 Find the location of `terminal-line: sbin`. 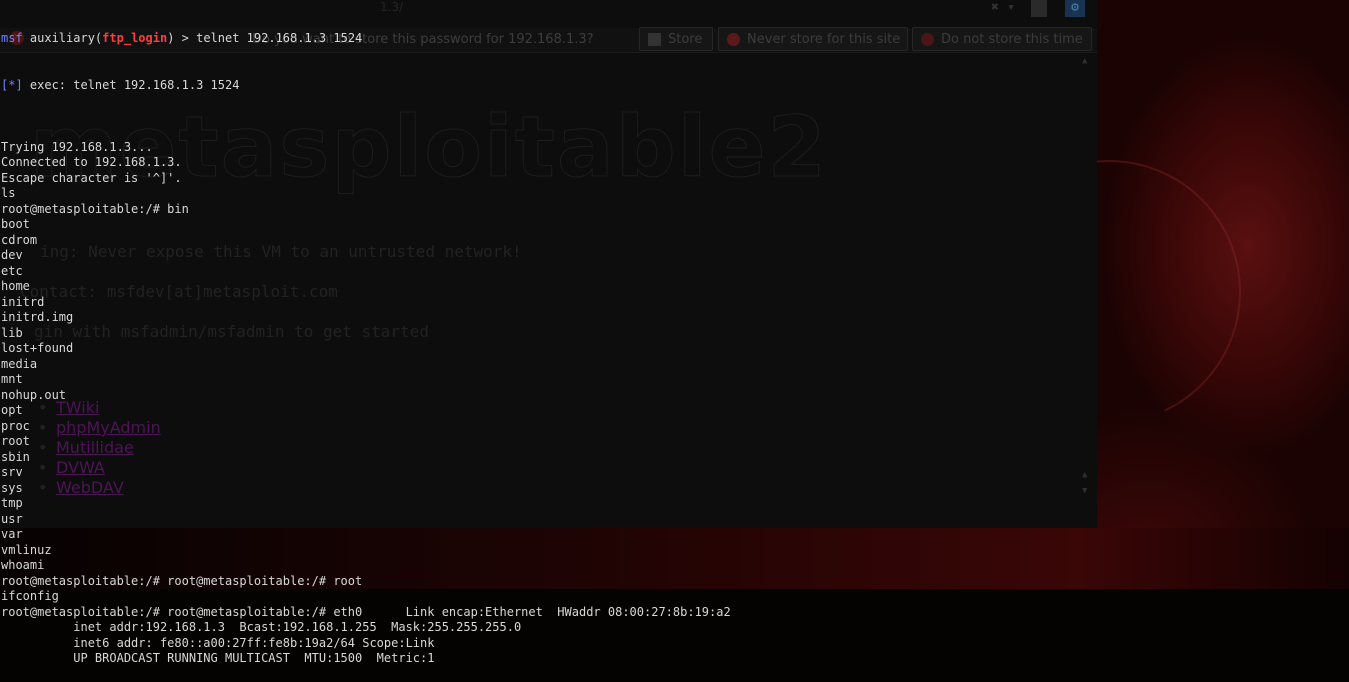

terminal-line: sbin is located at coordinates (15, 456).